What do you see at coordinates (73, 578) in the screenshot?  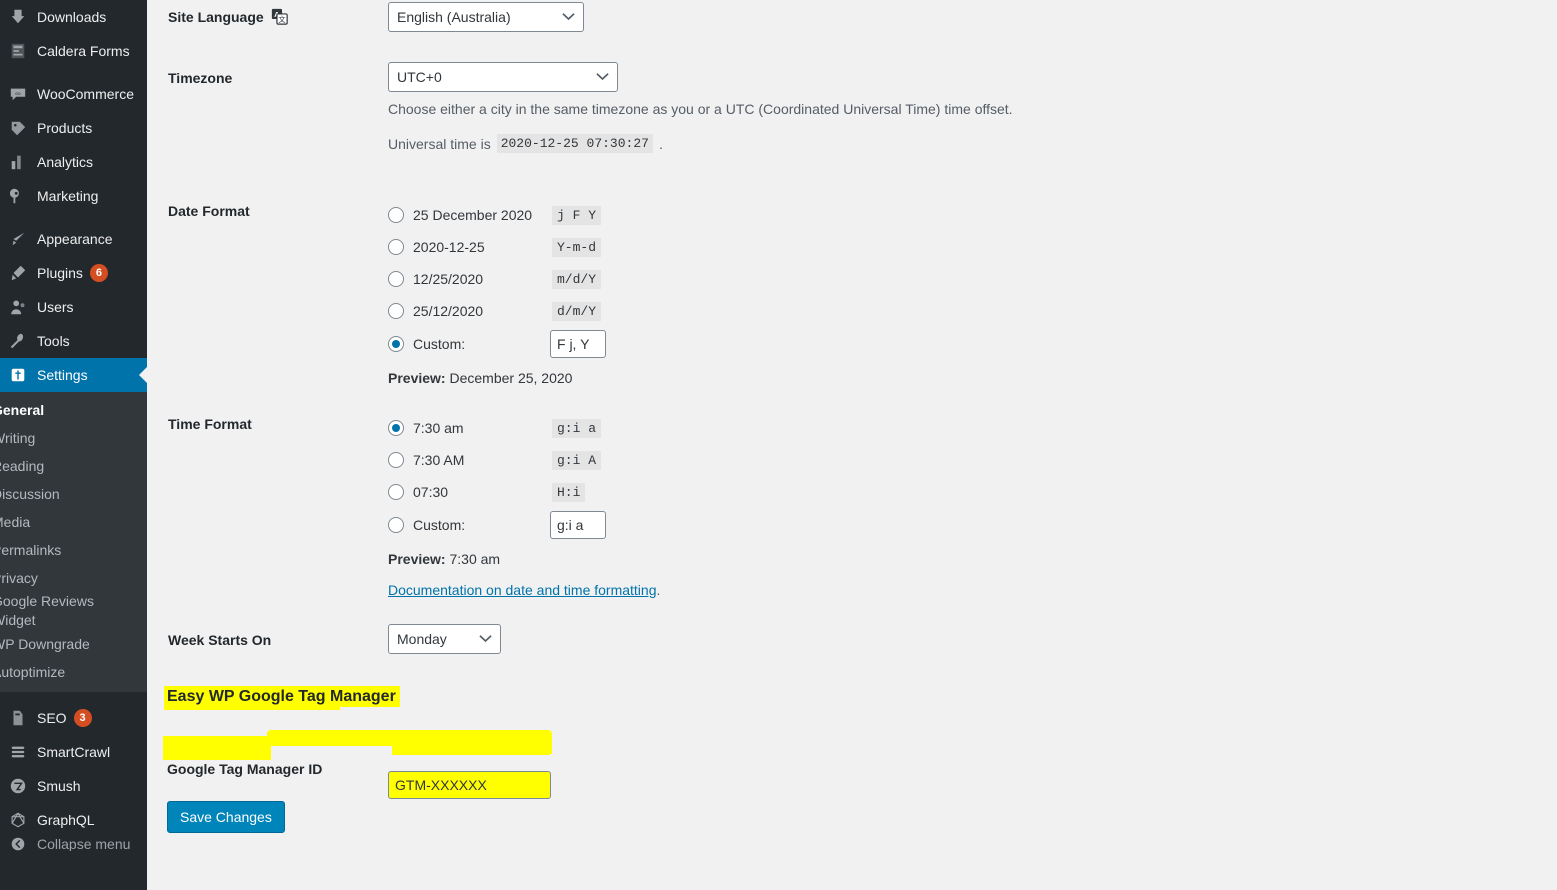 I see `submenu-item-privacy: Privacy` at bounding box center [73, 578].